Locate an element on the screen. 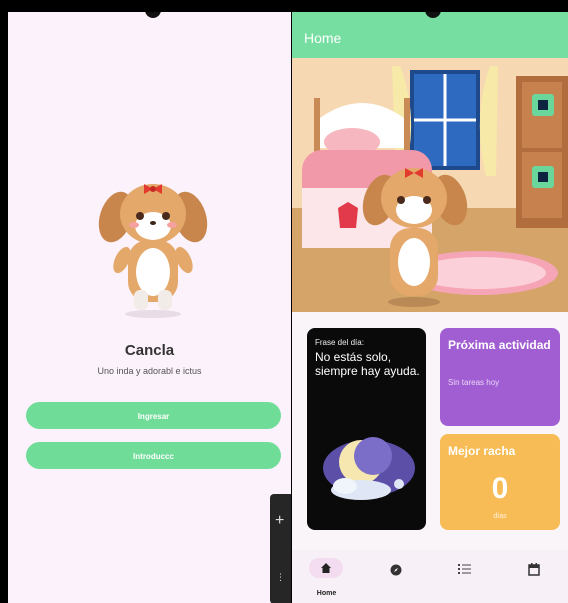 The height and width of the screenshot is (603, 568). home-icon is located at coordinates (326, 568).